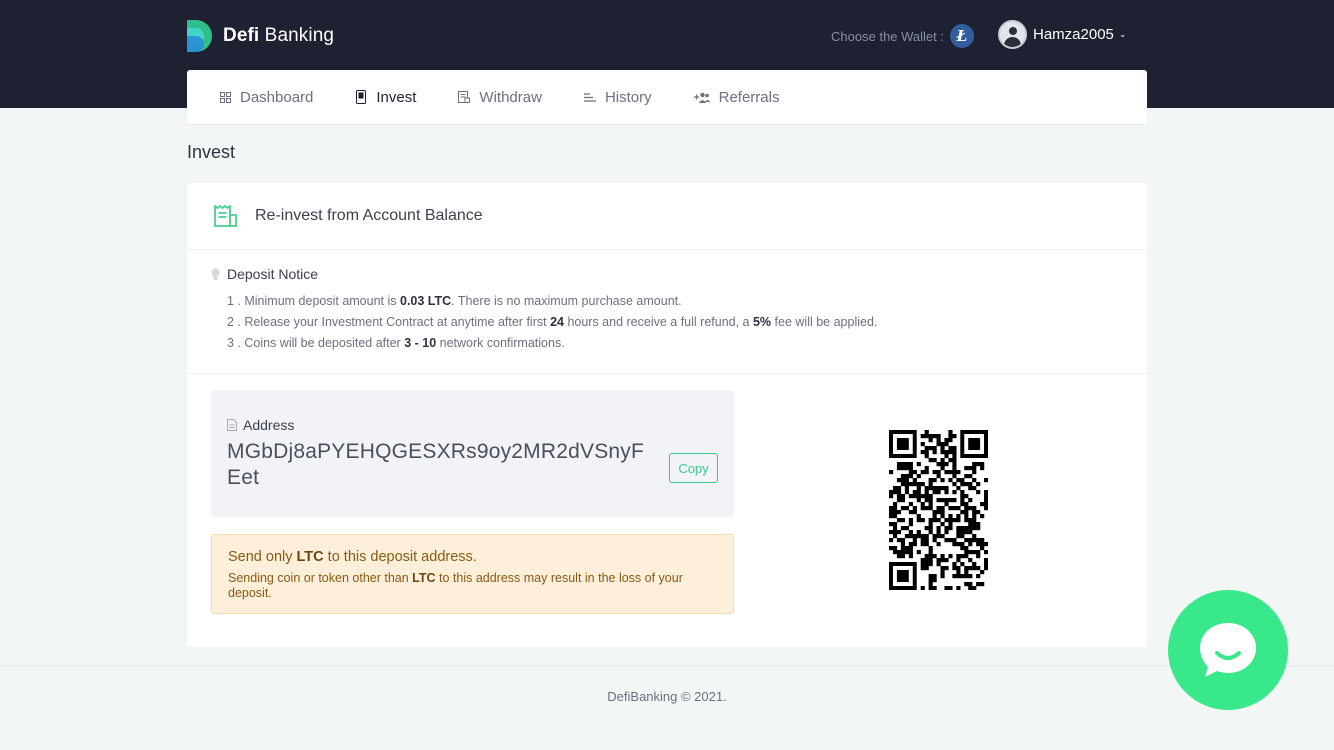 The width and height of the screenshot is (1334, 750). I want to click on logo: Defi Banking, so click(260, 36).